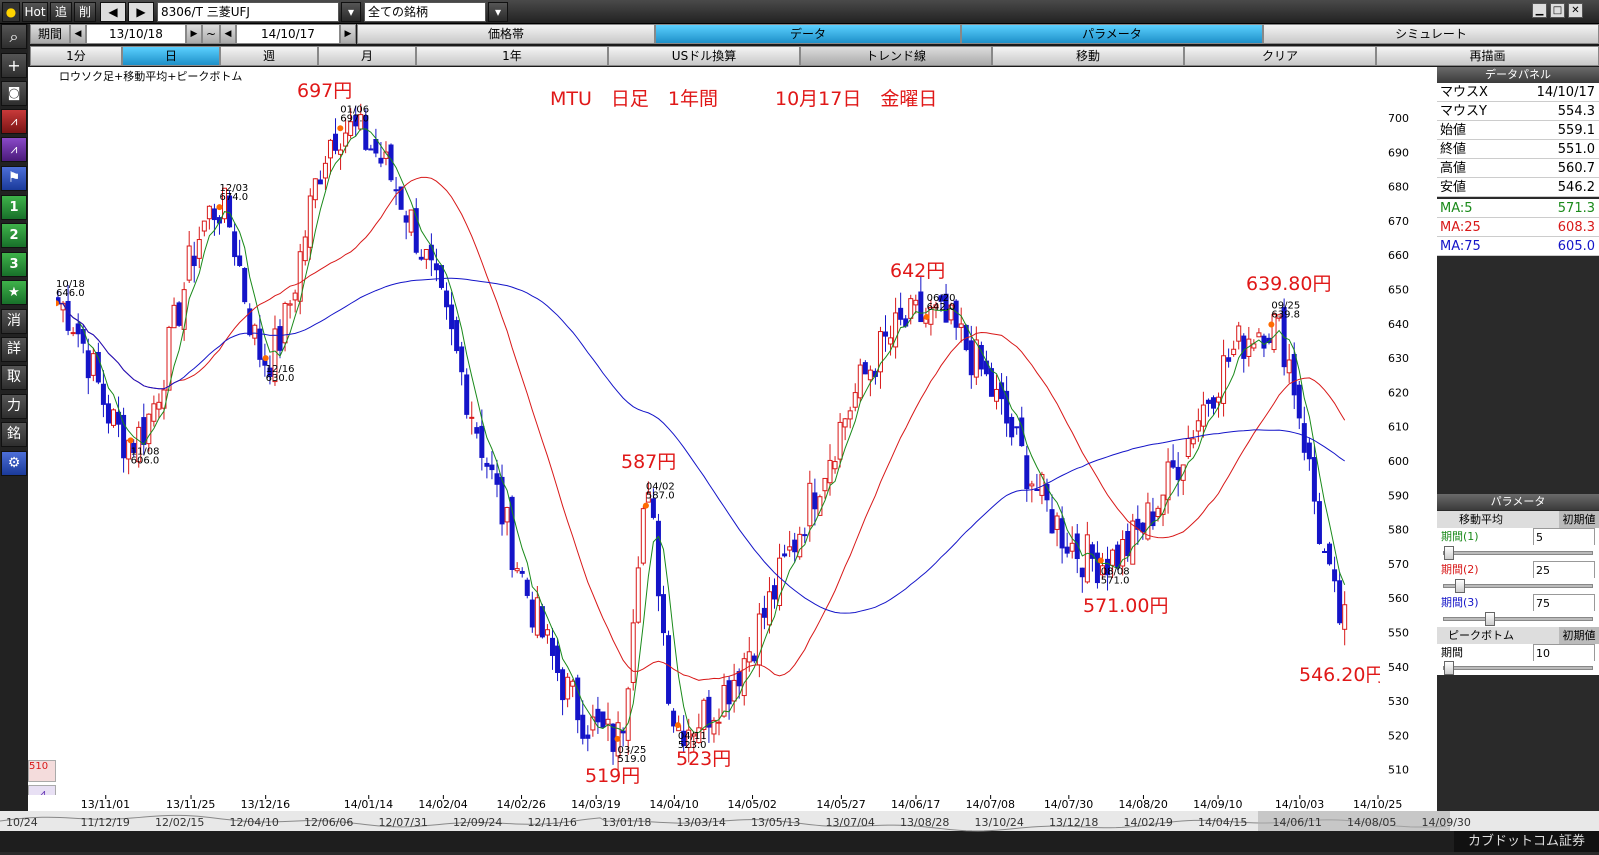  Describe the element at coordinates (1112, 34) in the screenshot. I see `tab-parameter: パラメータ` at that location.